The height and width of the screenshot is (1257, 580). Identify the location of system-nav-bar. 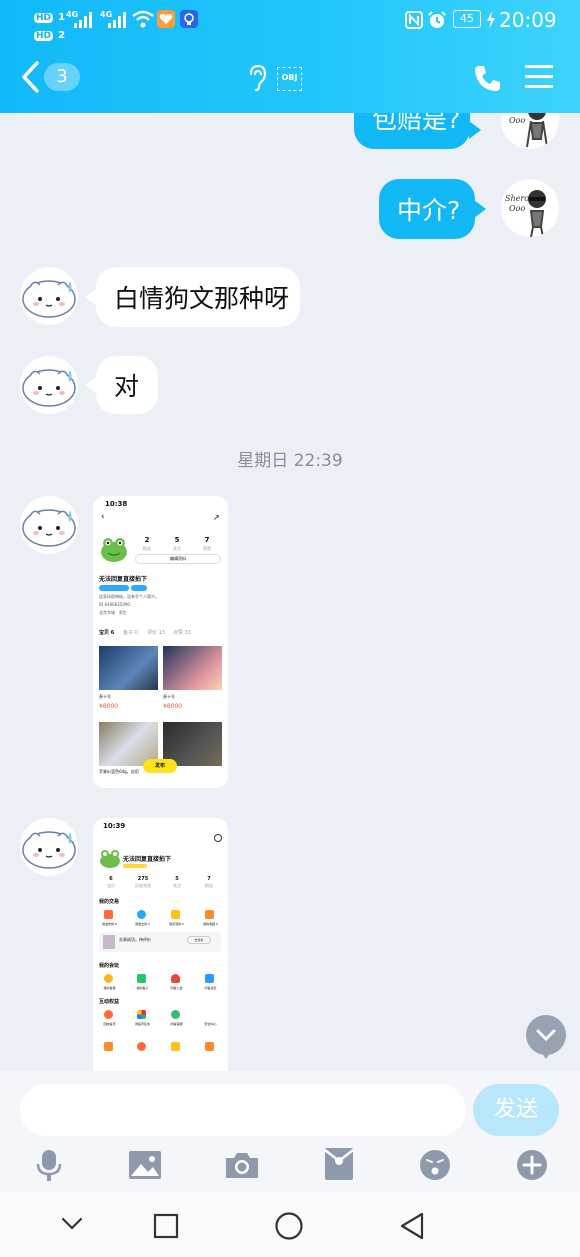
(290, 1225).